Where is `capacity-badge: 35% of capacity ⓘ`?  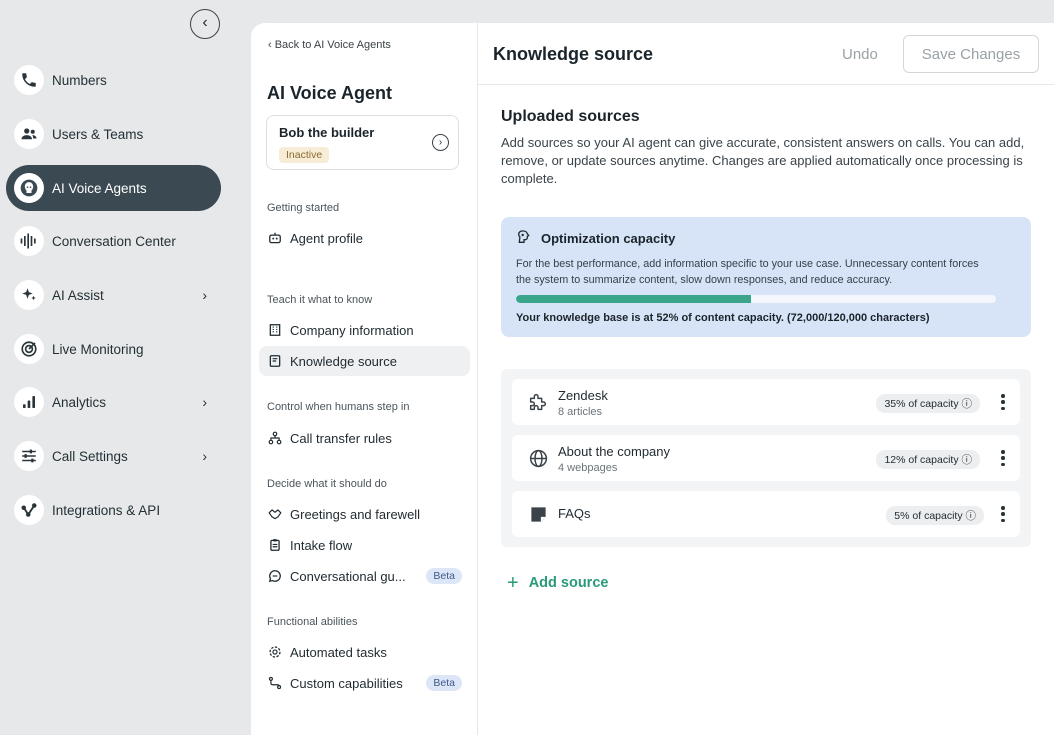
capacity-badge: 35% of capacity ⓘ is located at coordinates (928, 403).